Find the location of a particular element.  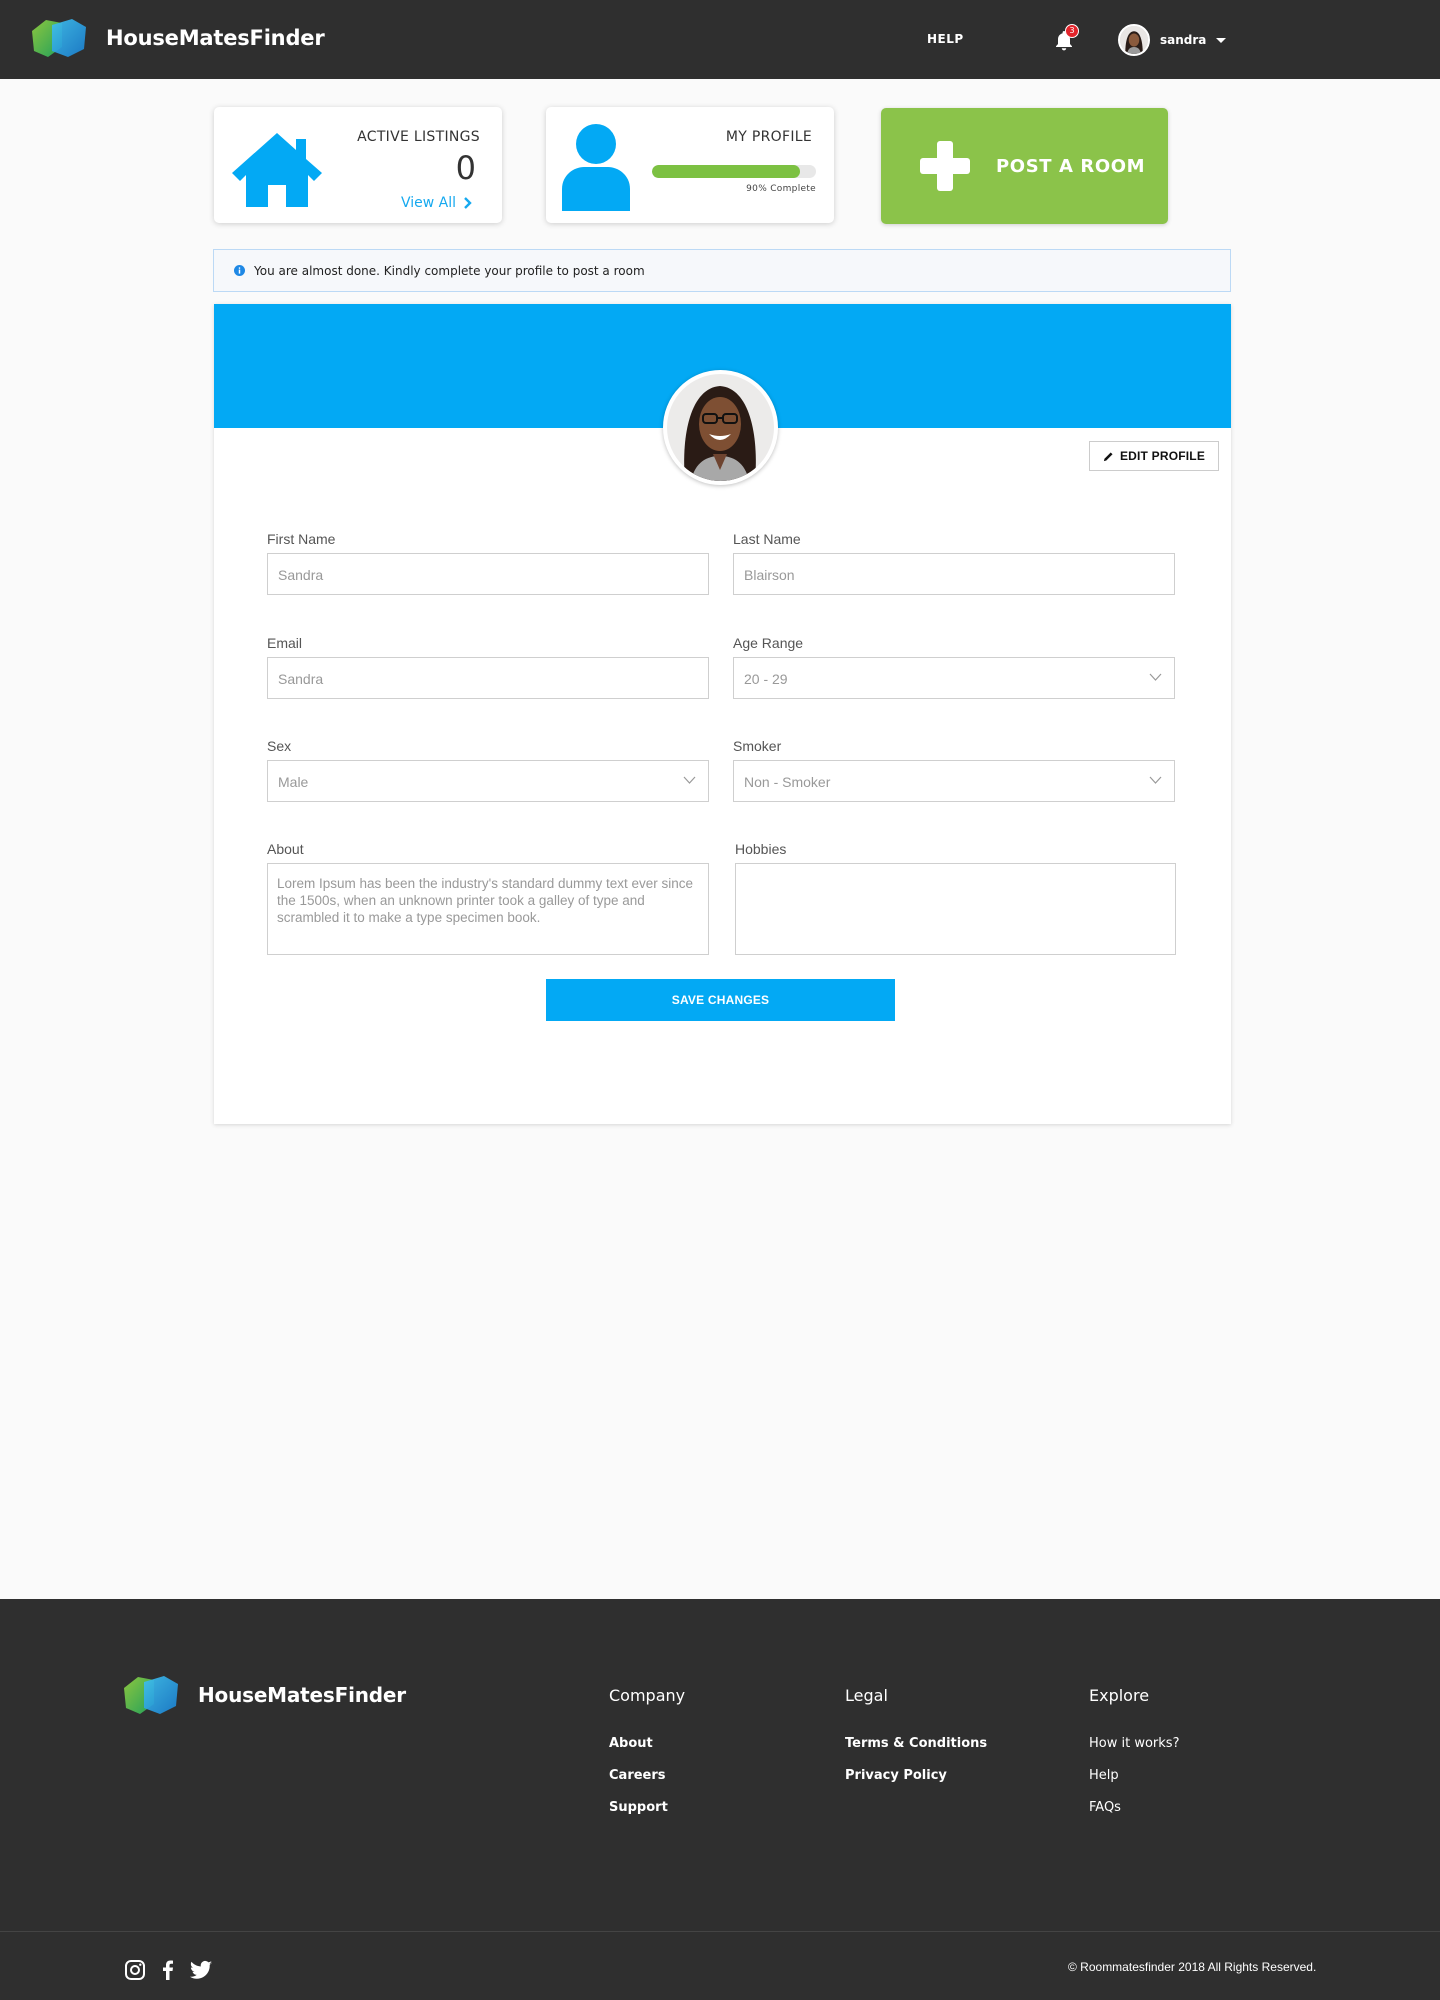

email-value: Sandra is located at coordinates (301, 679).